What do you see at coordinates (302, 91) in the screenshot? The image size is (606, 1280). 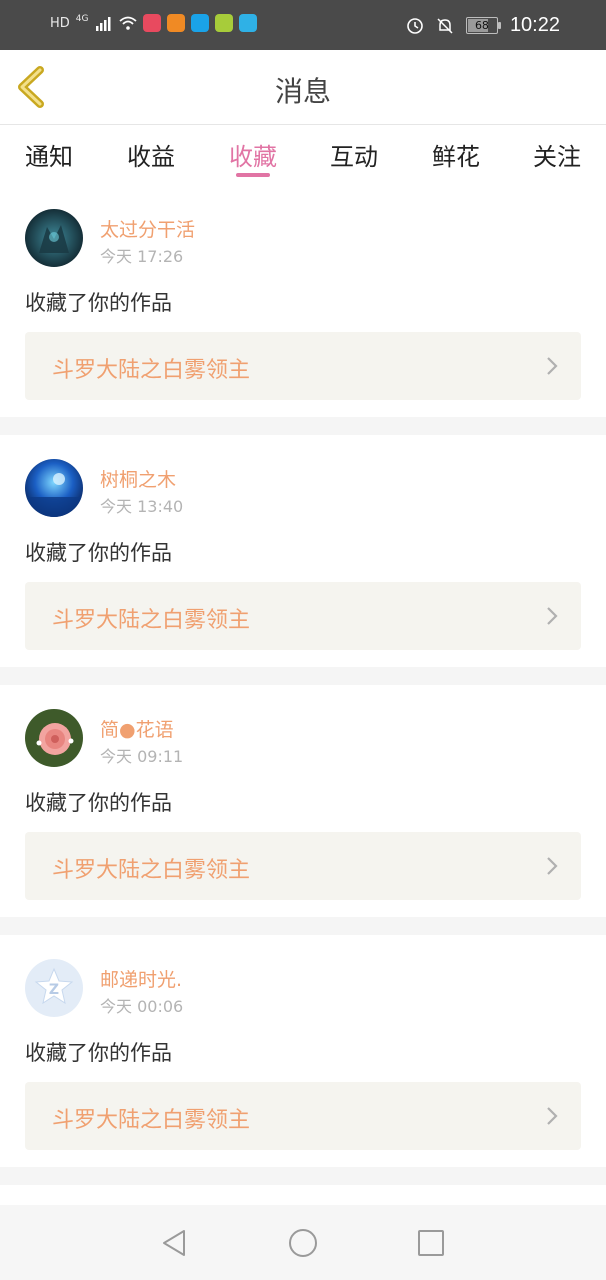 I see `page-title: 消息` at bounding box center [302, 91].